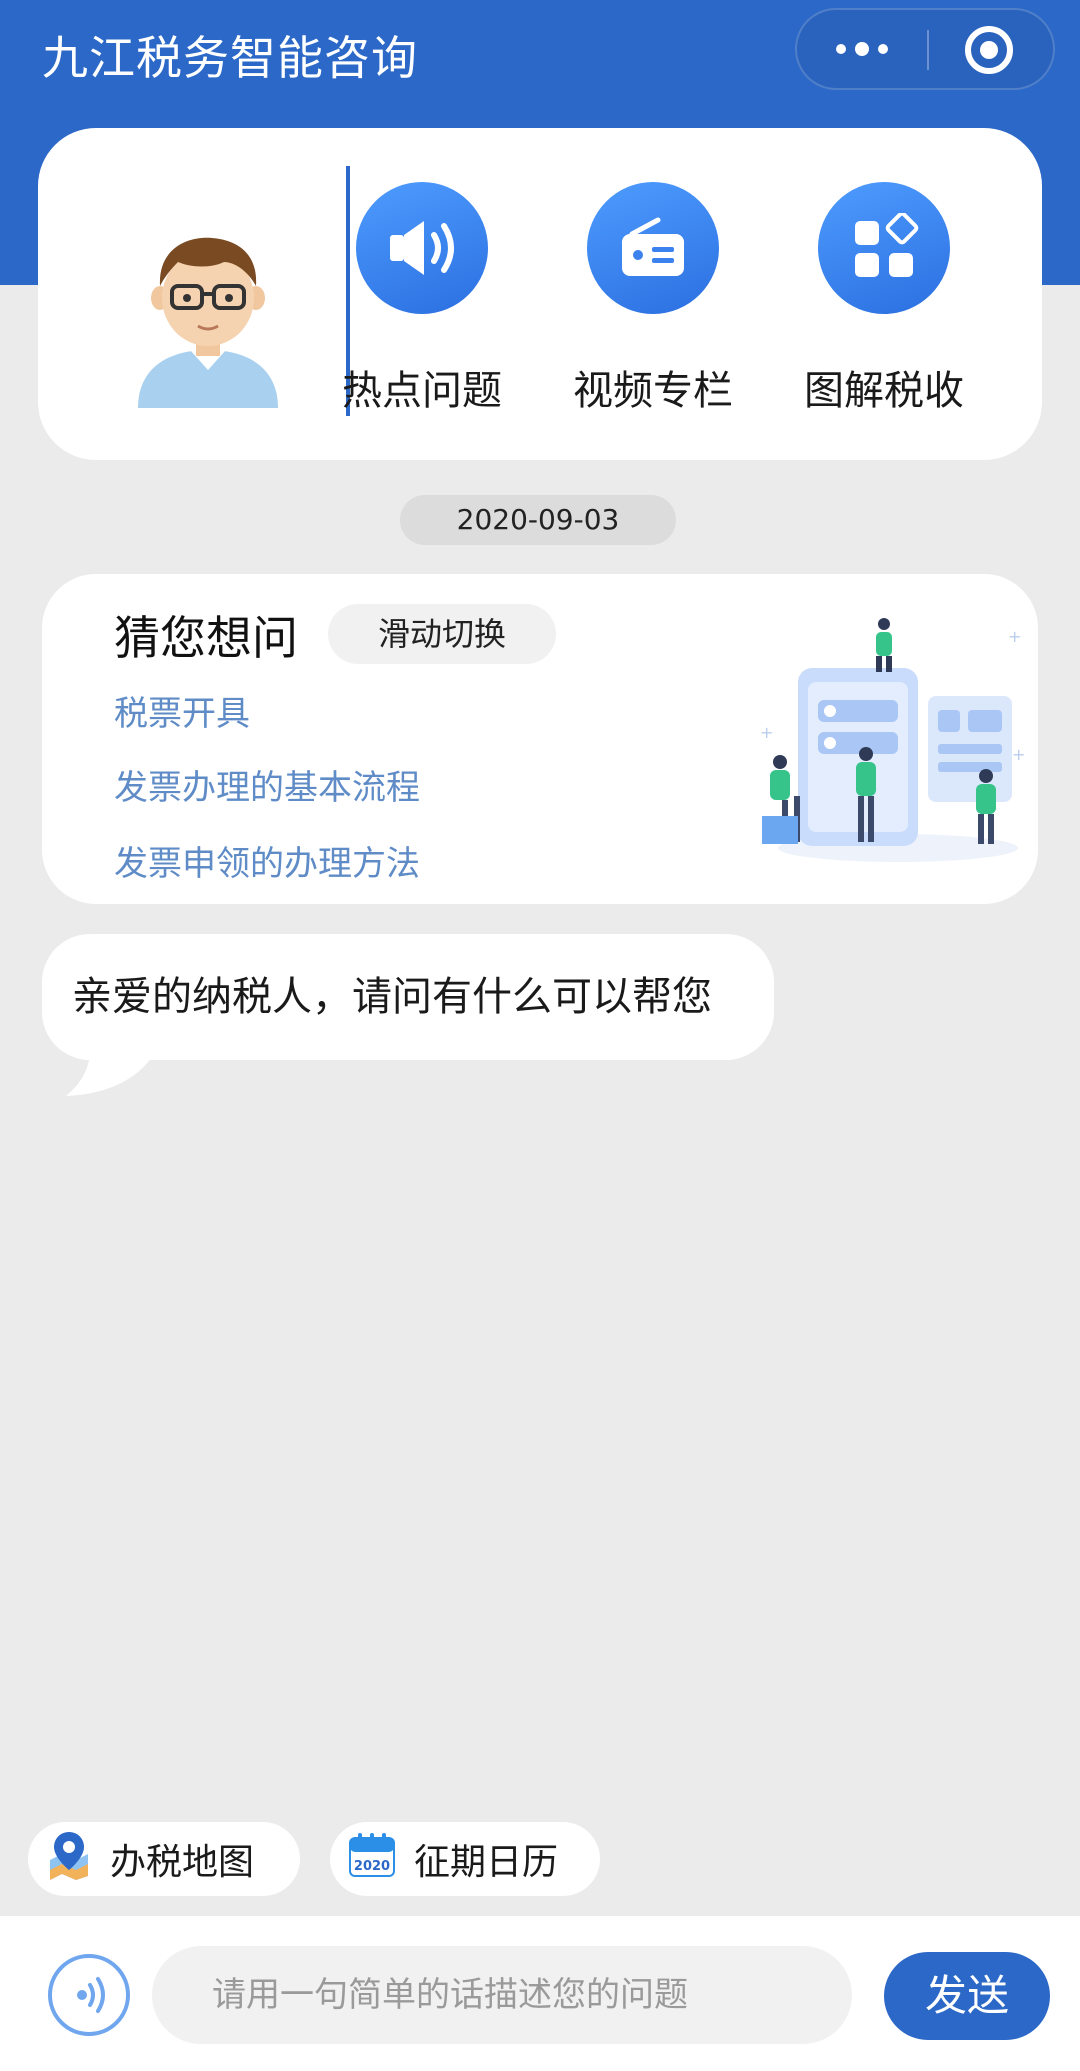 This screenshot has width=1080, height=2071. I want to click on app-title: 九江税务智能咨询, so click(230, 58).